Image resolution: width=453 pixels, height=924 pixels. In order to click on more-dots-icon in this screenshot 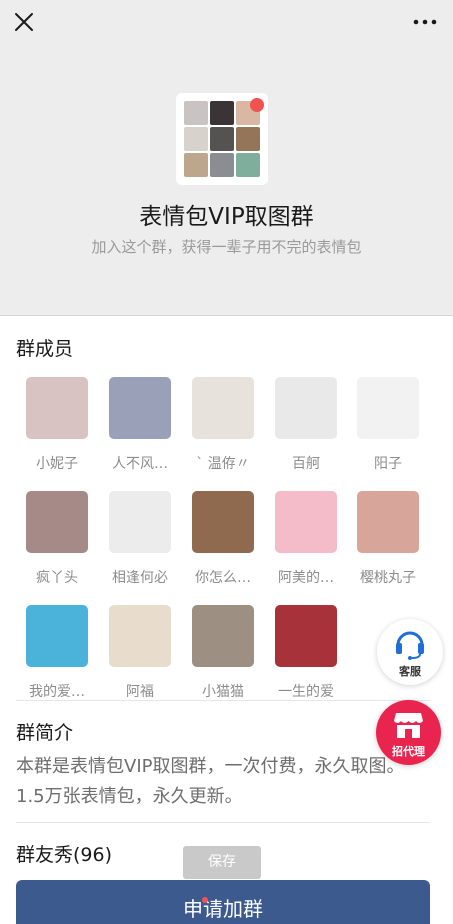, I will do `click(425, 22)`.